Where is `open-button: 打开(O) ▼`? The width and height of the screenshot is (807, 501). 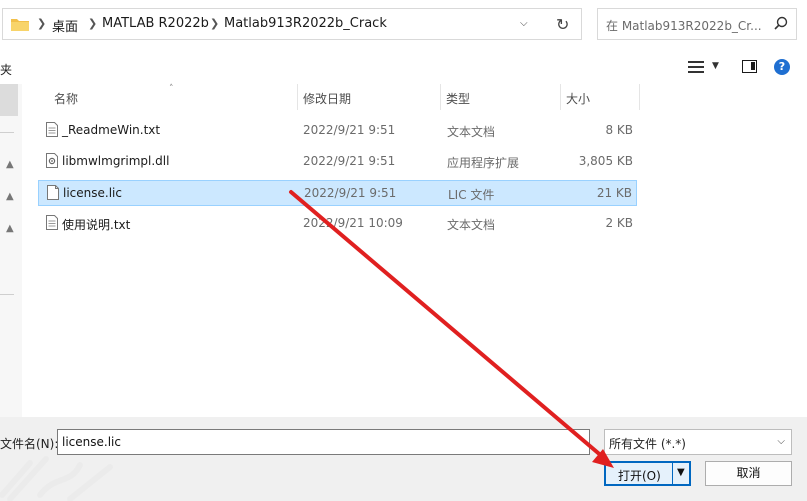 open-button: 打开(O) ▼ is located at coordinates (647, 473).